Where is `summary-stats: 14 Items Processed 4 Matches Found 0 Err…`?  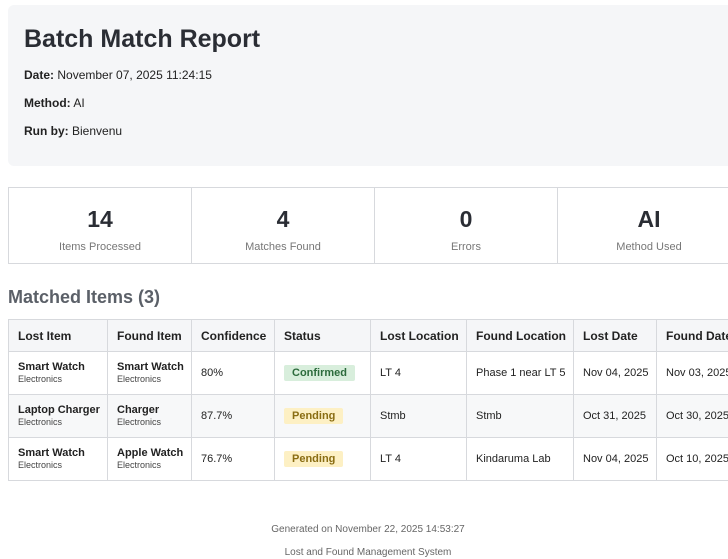 summary-stats: 14 Items Processed 4 Matches Found 0 Err… is located at coordinates (368, 225).